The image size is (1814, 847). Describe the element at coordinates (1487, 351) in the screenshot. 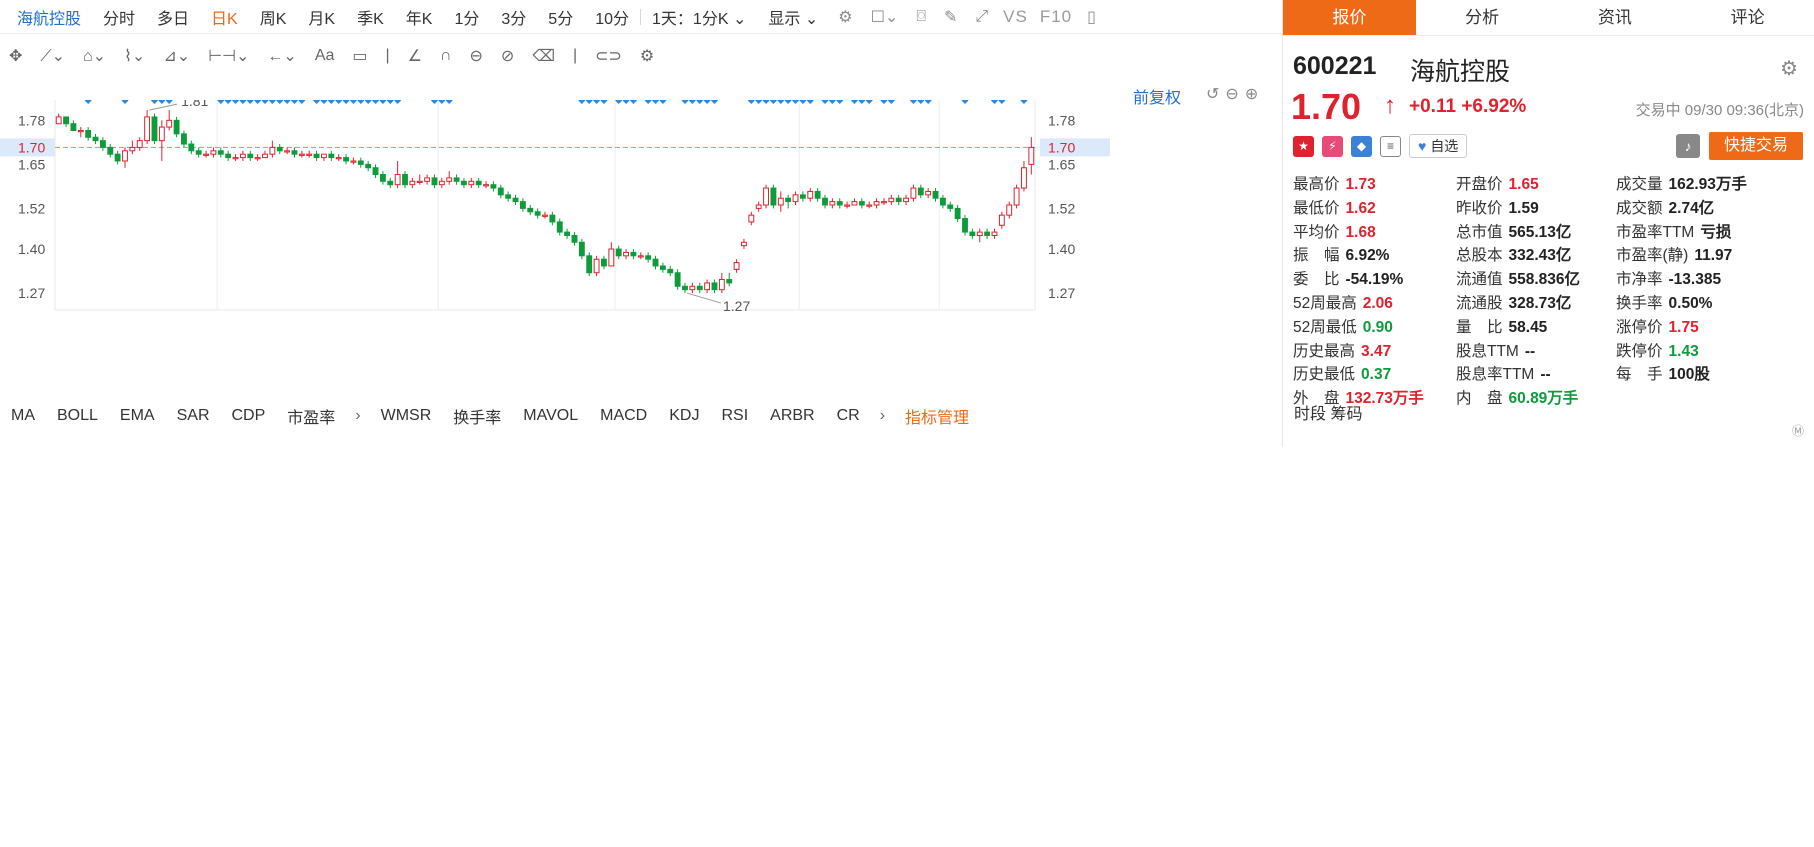

I see `quote-label: 股息TTM` at that location.